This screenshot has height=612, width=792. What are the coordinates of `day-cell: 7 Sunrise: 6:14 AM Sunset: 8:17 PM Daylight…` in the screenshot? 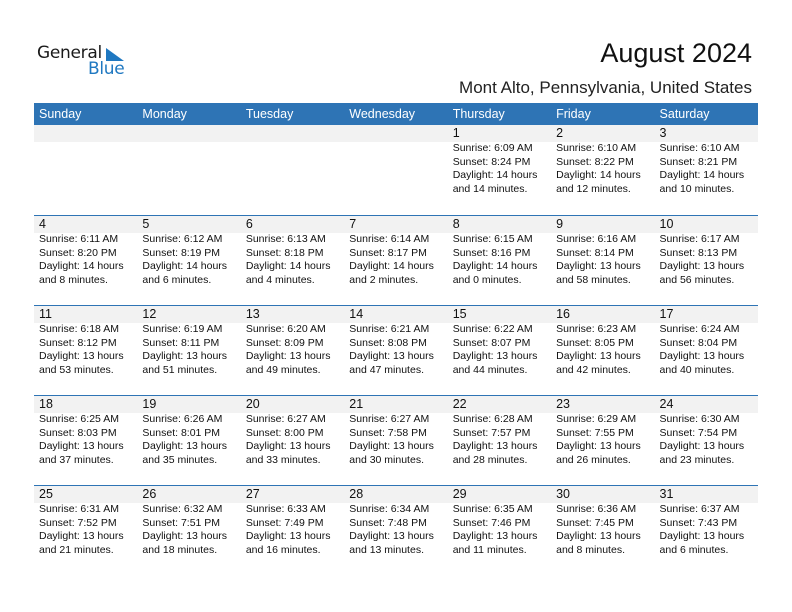 It's located at (395, 260).